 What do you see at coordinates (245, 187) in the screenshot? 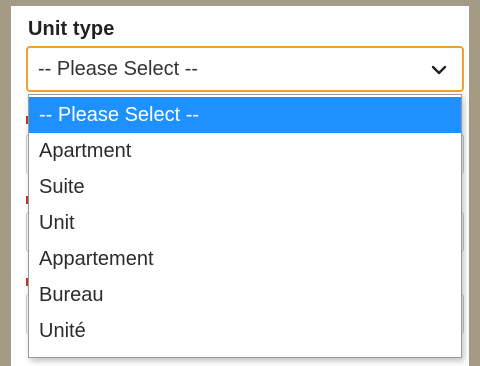
I see `option-suite: Suite` at bounding box center [245, 187].